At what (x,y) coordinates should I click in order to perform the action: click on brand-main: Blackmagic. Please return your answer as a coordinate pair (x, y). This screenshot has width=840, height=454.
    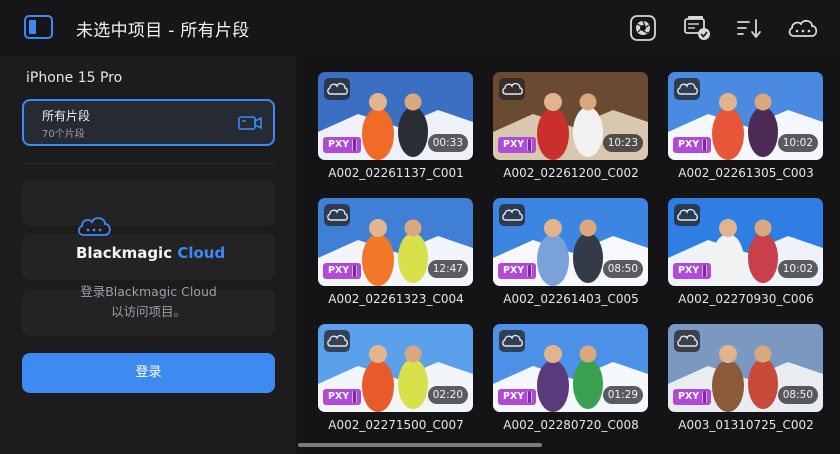
    Looking at the image, I should click on (124, 253).